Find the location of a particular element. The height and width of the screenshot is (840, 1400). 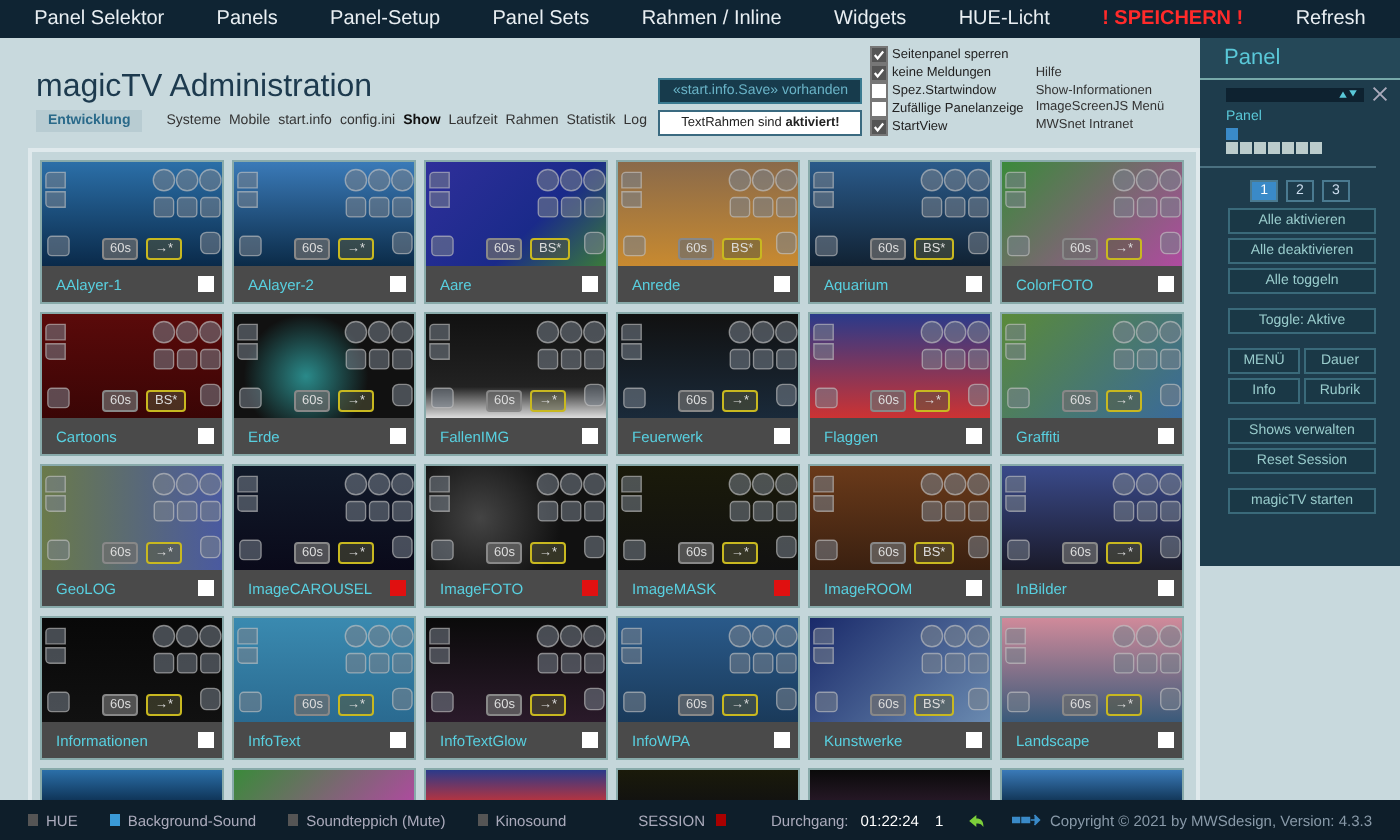

nav-link: ! SPEICHERN ! is located at coordinates (1173, 19).